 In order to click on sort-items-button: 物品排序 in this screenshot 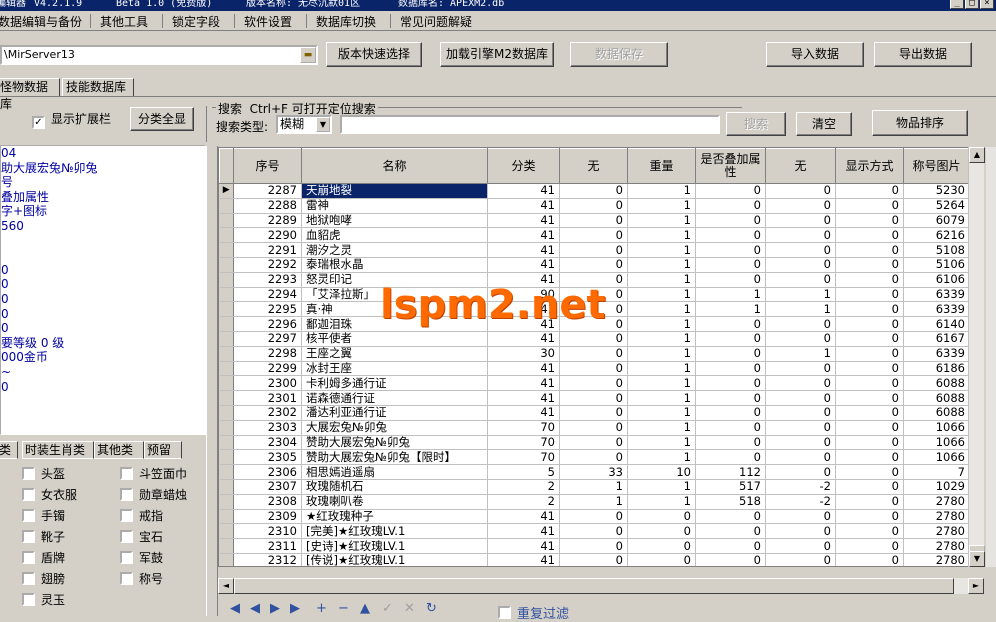, I will do `click(920, 123)`.